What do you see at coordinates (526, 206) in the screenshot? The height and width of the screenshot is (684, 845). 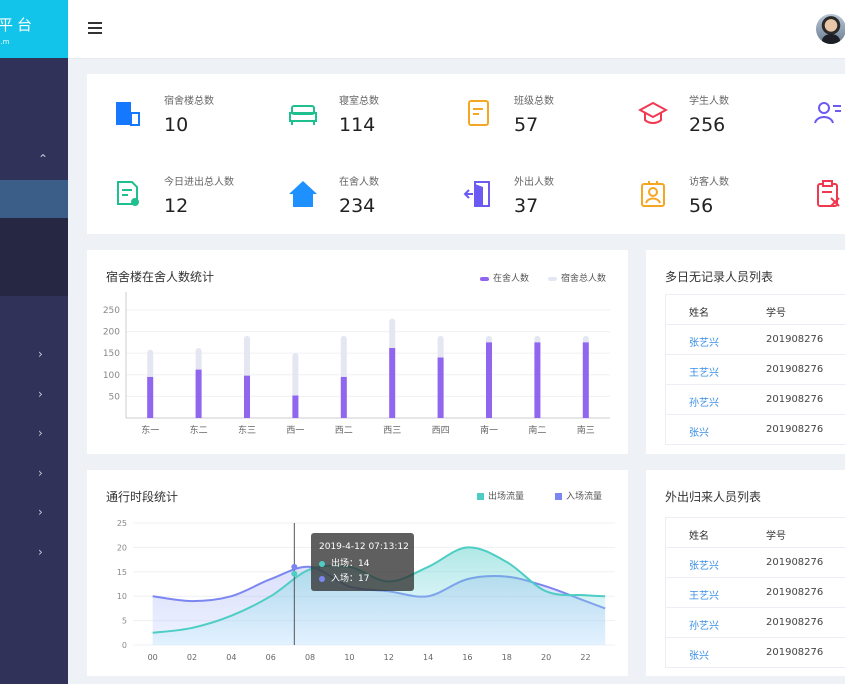 I see `stat-value: 37` at bounding box center [526, 206].